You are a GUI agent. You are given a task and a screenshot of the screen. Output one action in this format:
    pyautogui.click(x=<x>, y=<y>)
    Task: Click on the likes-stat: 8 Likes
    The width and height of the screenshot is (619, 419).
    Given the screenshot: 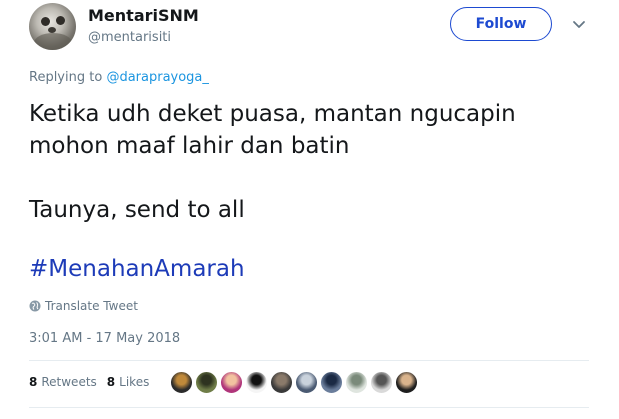 What is the action you would take?
    pyautogui.click(x=128, y=382)
    